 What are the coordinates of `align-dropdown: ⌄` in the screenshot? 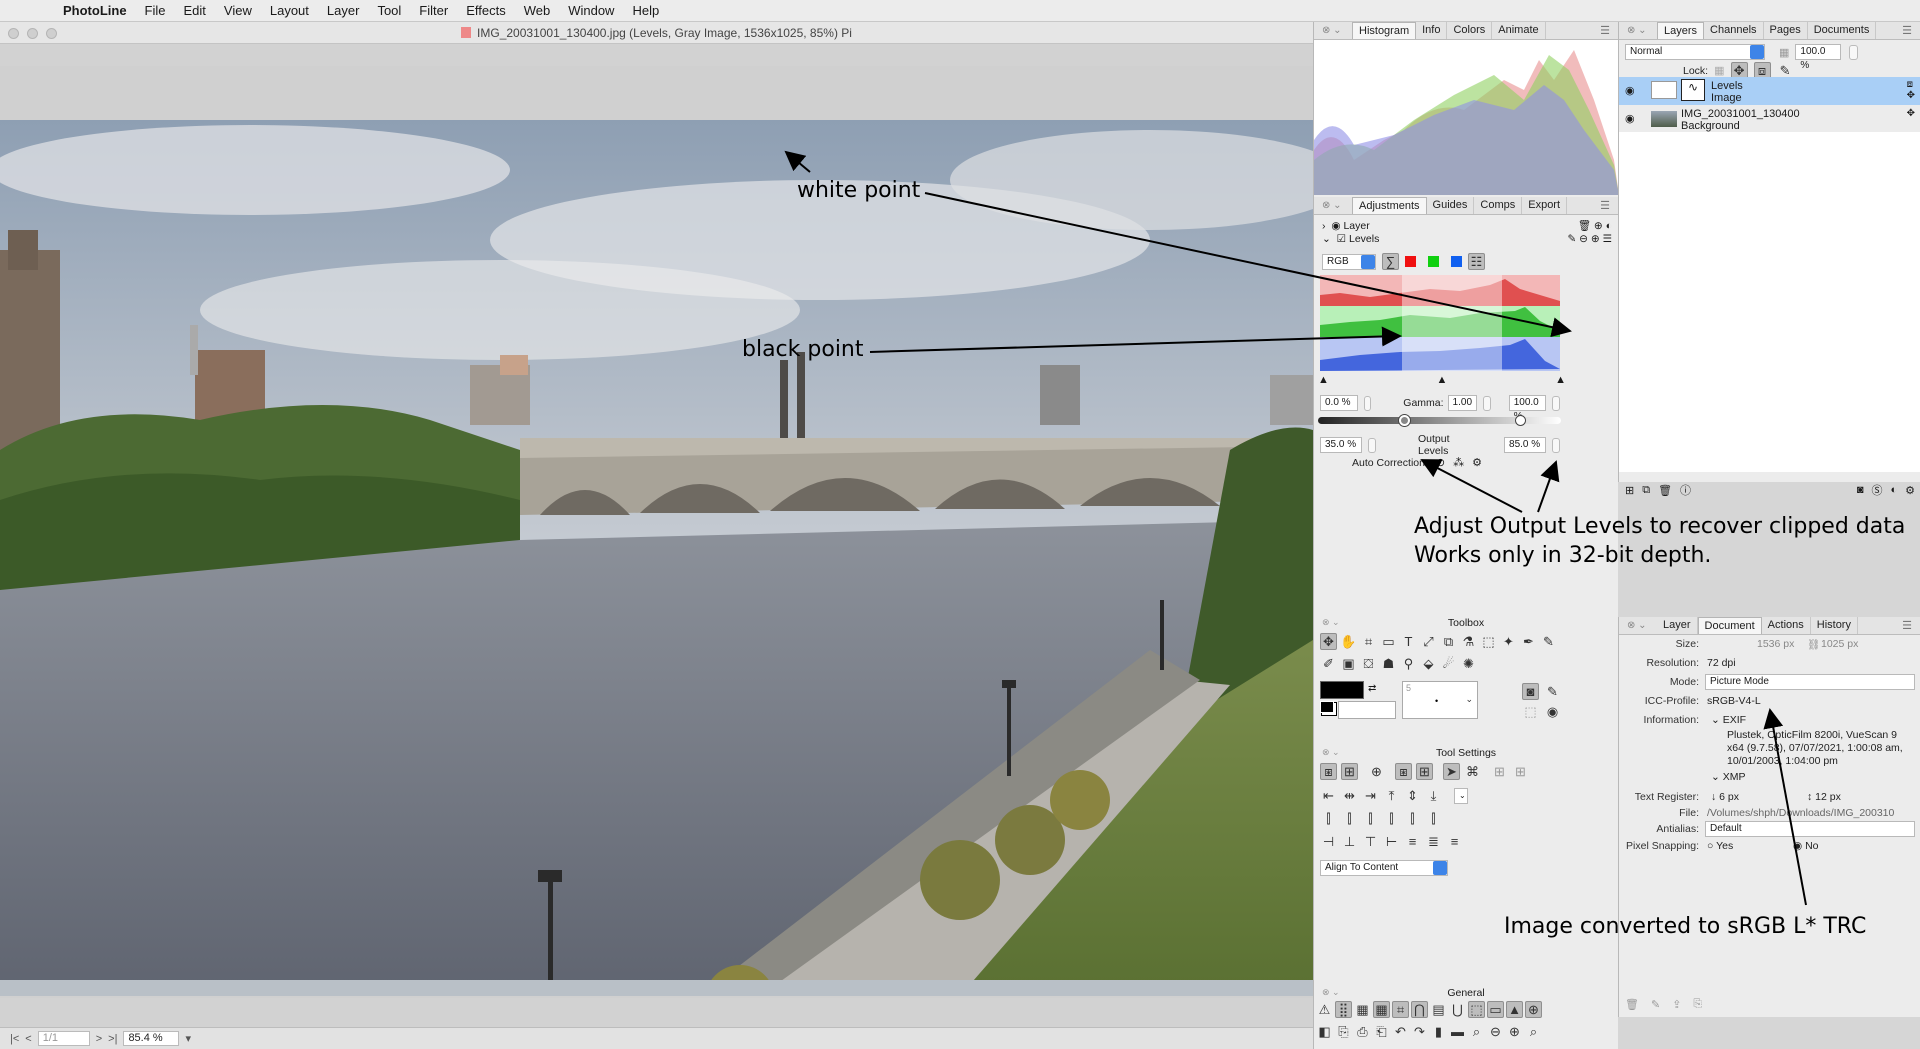 It's located at (1461, 795).